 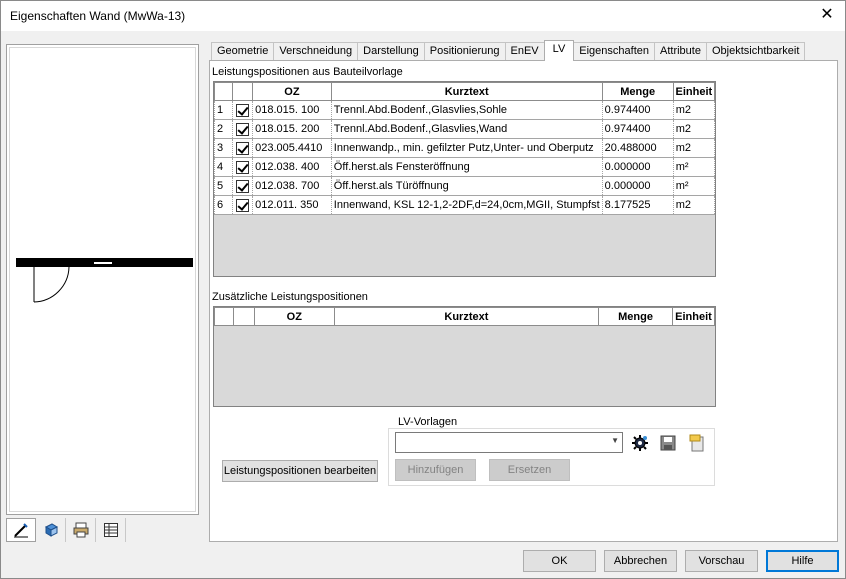 I want to click on replace-button: Ersetzen, so click(x=529, y=470).